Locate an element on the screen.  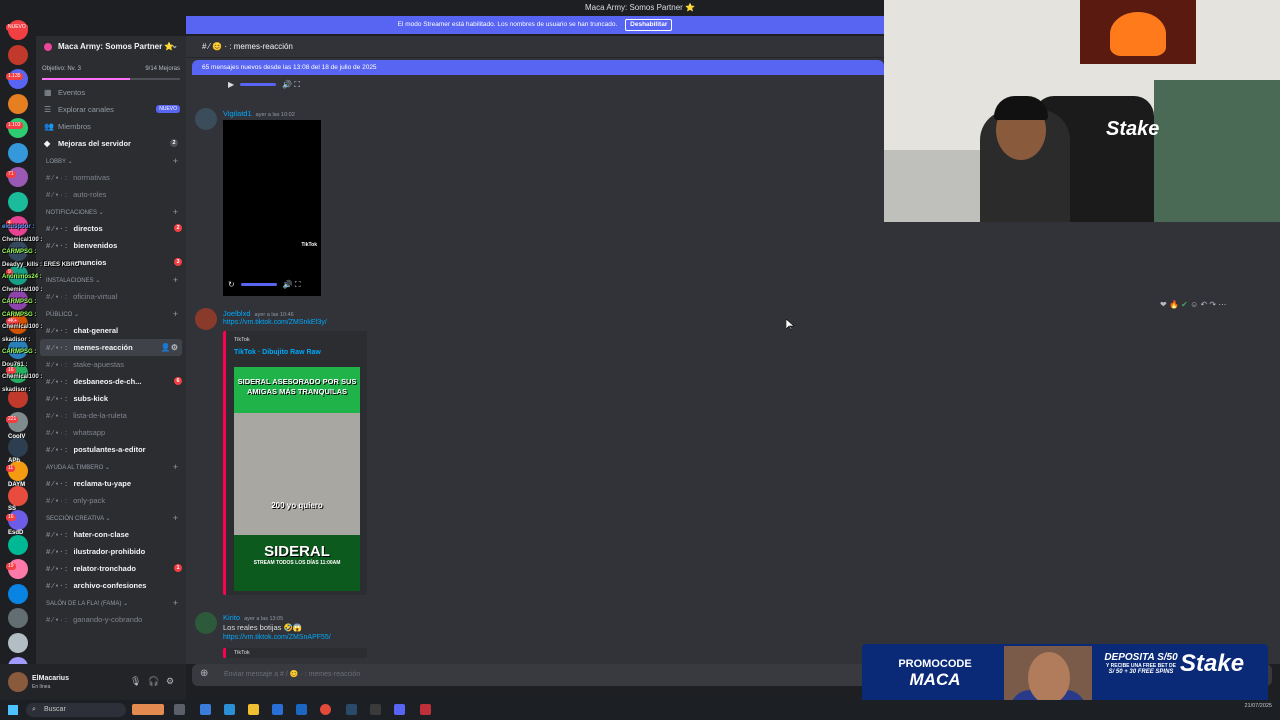
channel-category: LOBBY ⌄ + is located at coordinates (111, 160).